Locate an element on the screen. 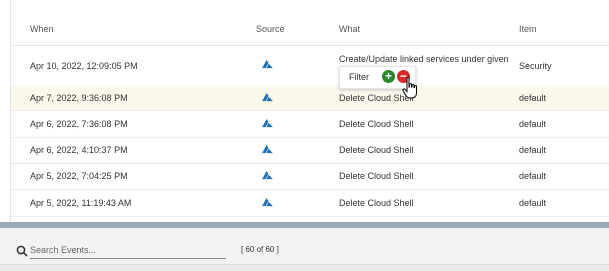 The image size is (609, 271). cell-when: Apr 7, 2022, 9:36:08 PM is located at coordinates (79, 98).